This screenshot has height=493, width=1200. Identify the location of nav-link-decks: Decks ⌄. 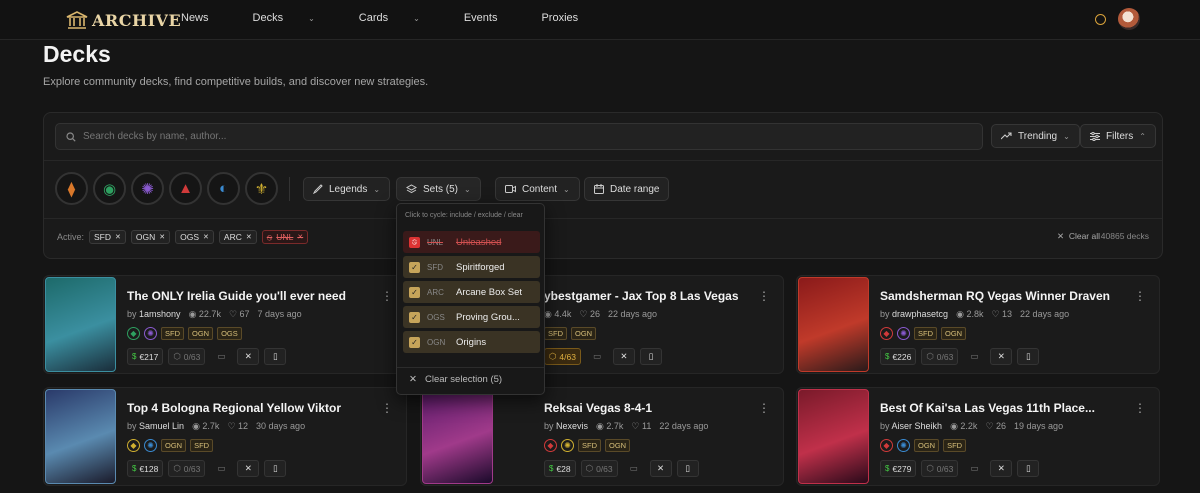
(295, 18).